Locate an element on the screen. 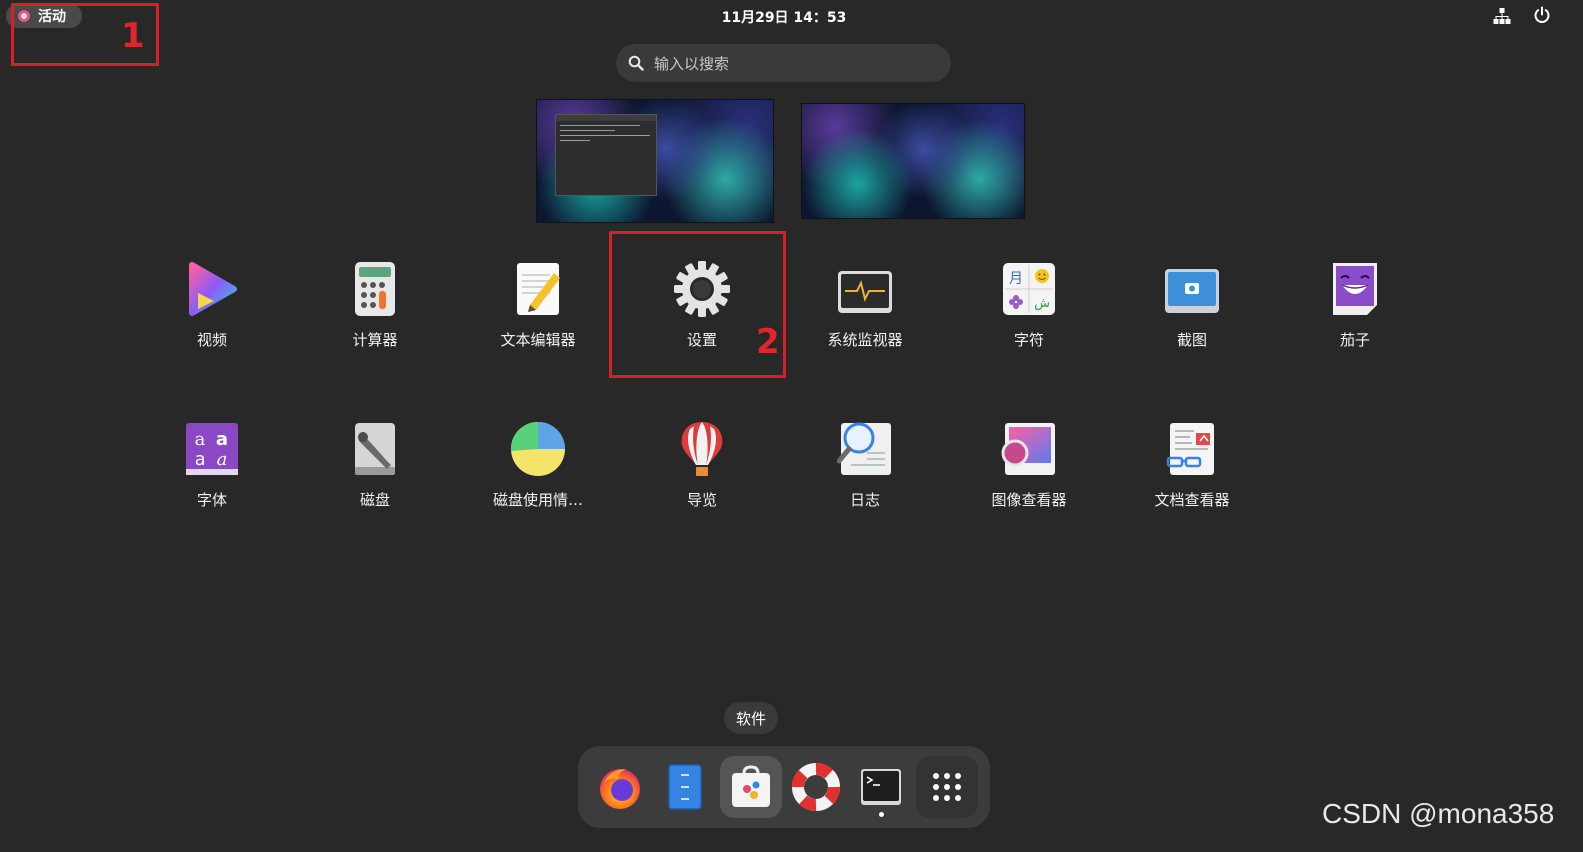 The image size is (1583, 852). app-videos: 视频 is located at coordinates (212, 316).